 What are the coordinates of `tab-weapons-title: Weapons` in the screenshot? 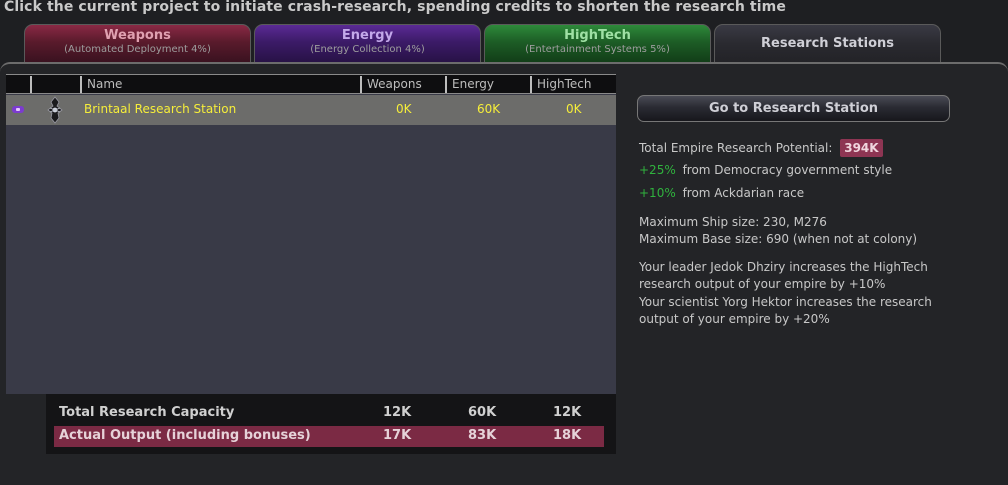 It's located at (137, 35).